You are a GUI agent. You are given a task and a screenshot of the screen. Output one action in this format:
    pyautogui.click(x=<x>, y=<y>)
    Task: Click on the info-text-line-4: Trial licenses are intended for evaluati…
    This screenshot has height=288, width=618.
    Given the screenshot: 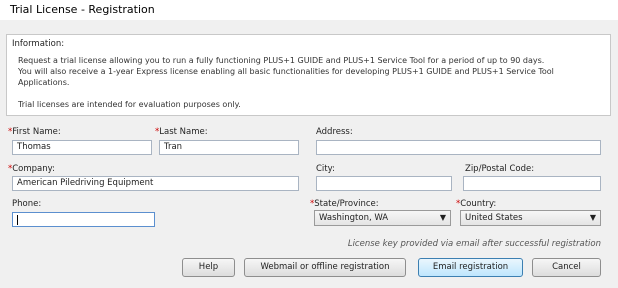 What is the action you would take?
    pyautogui.click(x=129, y=104)
    